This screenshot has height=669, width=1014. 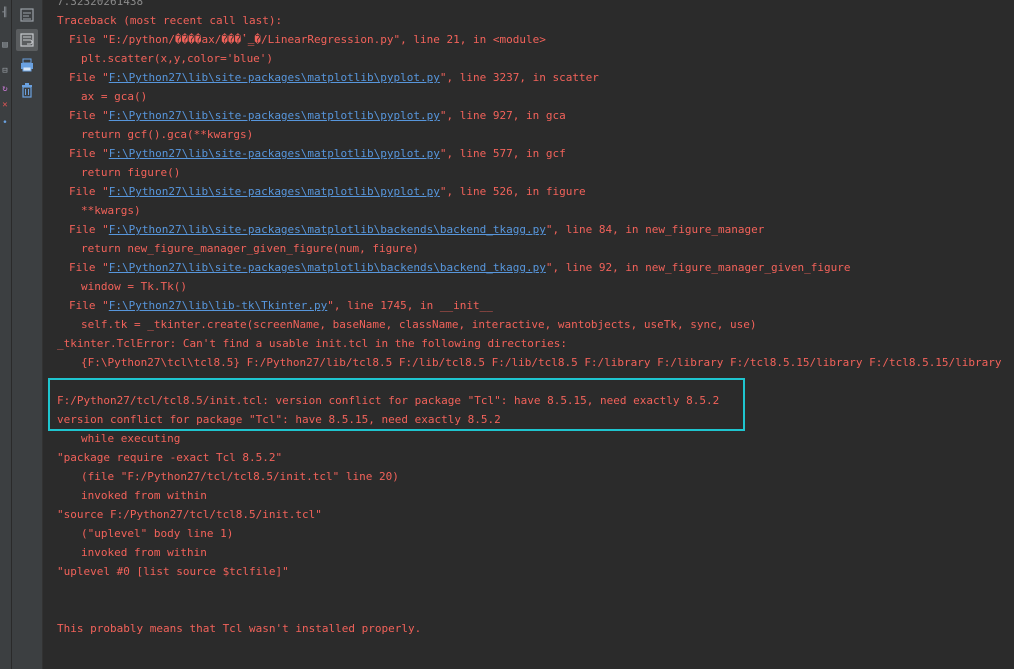 What do you see at coordinates (111, 210) in the screenshot?
I see `traceback-code: **kwargs)` at bounding box center [111, 210].